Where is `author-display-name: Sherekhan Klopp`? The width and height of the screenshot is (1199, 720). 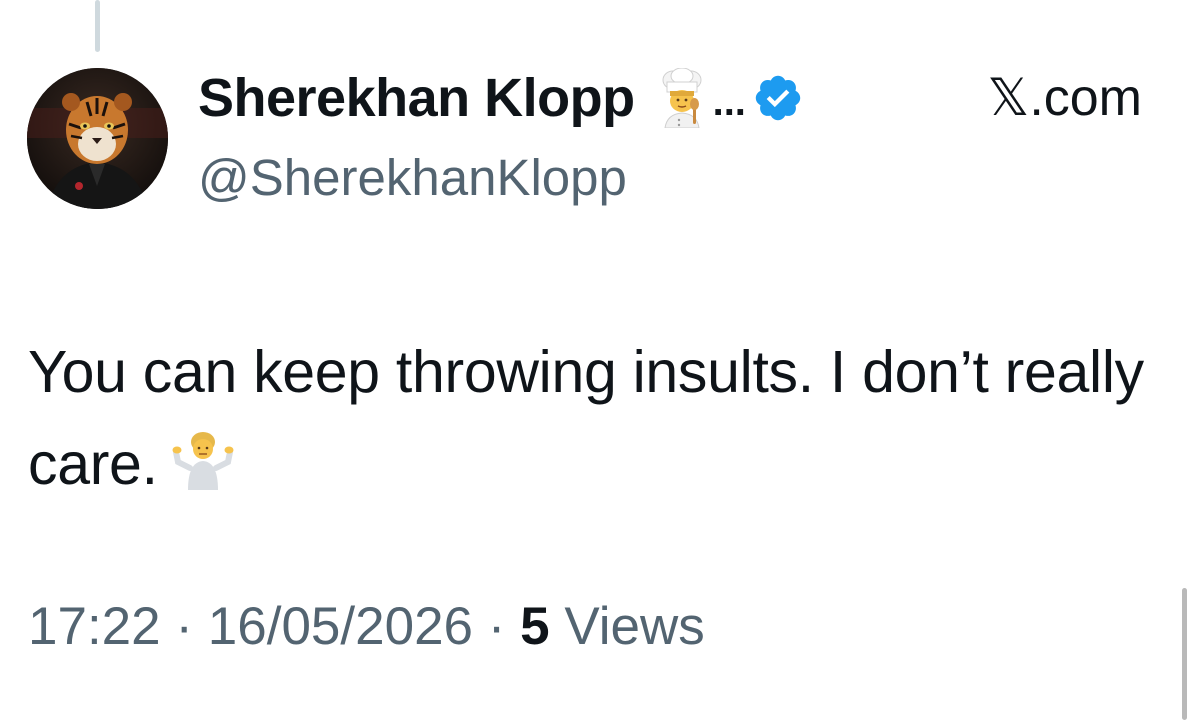
author-display-name: Sherekhan Klopp is located at coordinates (416, 98).